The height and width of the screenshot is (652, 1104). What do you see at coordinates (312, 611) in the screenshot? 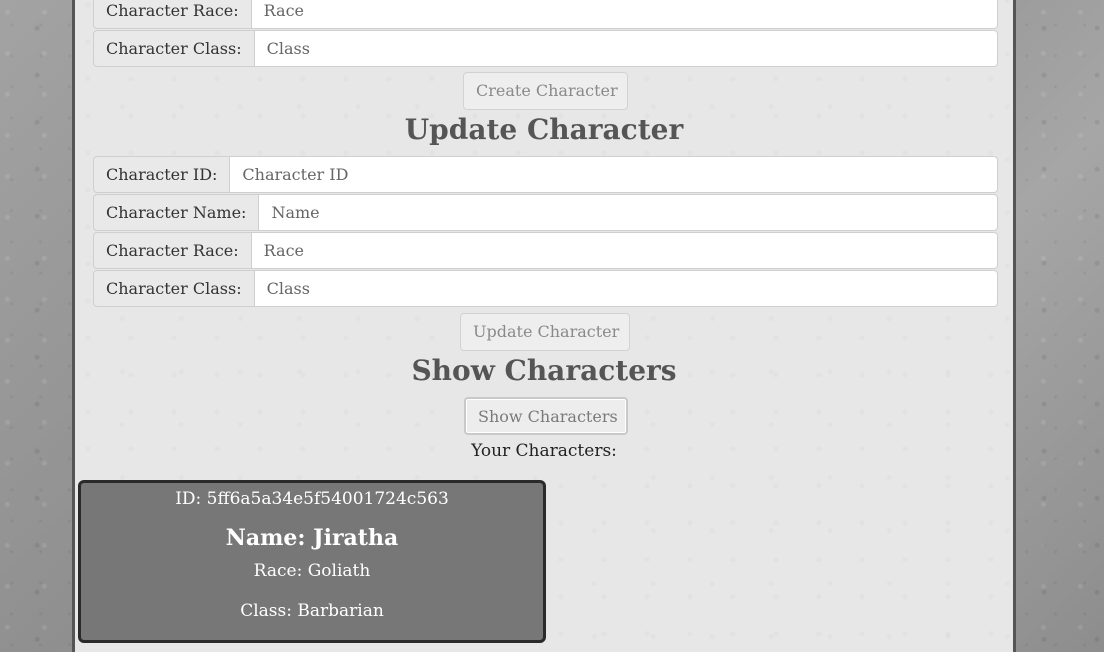
I see `character-class: Class: Barbarian` at bounding box center [312, 611].